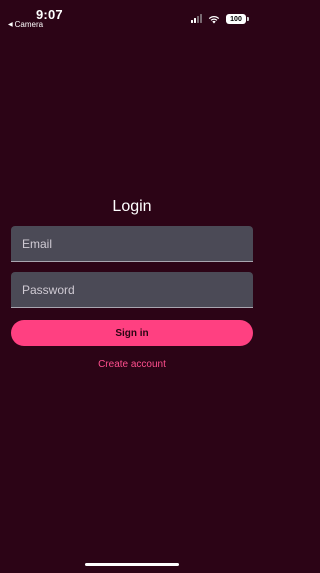 The height and width of the screenshot is (573, 320). I want to click on battery-icon: 100, so click(237, 19).